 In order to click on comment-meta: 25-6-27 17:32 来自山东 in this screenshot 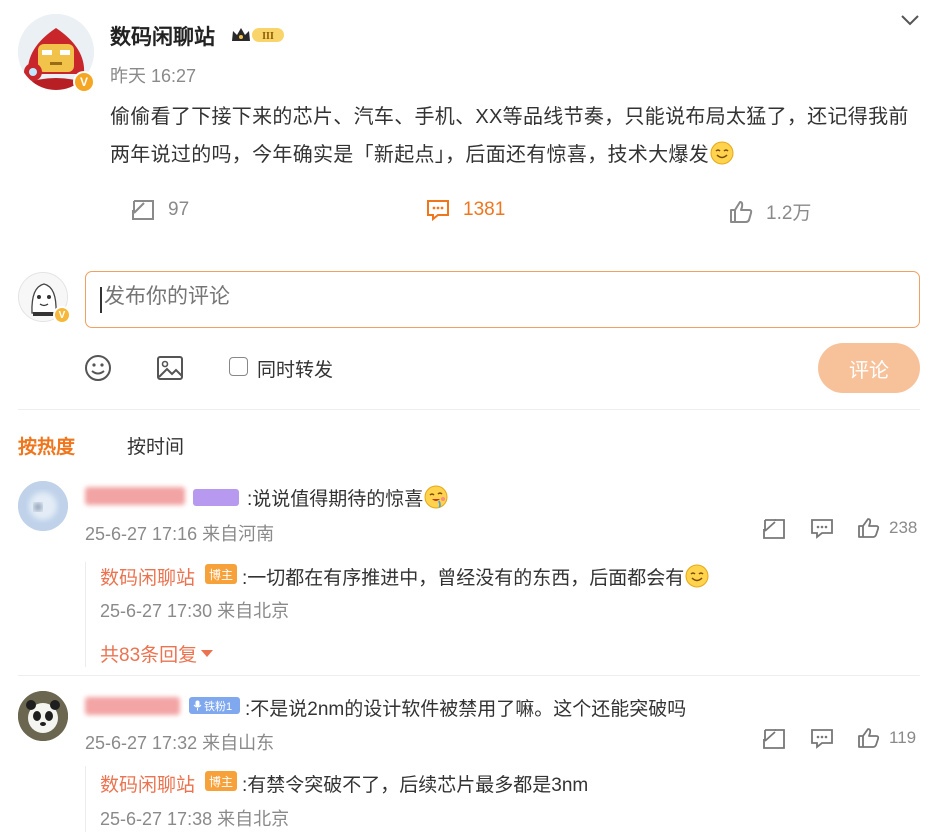, I will do `click(180, 743)`.